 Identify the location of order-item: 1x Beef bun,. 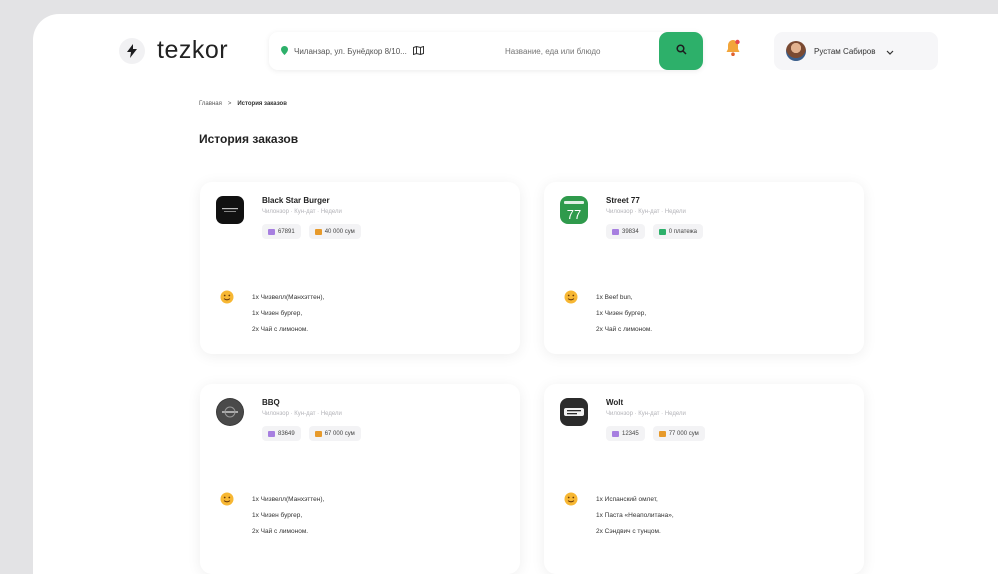
(614, 297).